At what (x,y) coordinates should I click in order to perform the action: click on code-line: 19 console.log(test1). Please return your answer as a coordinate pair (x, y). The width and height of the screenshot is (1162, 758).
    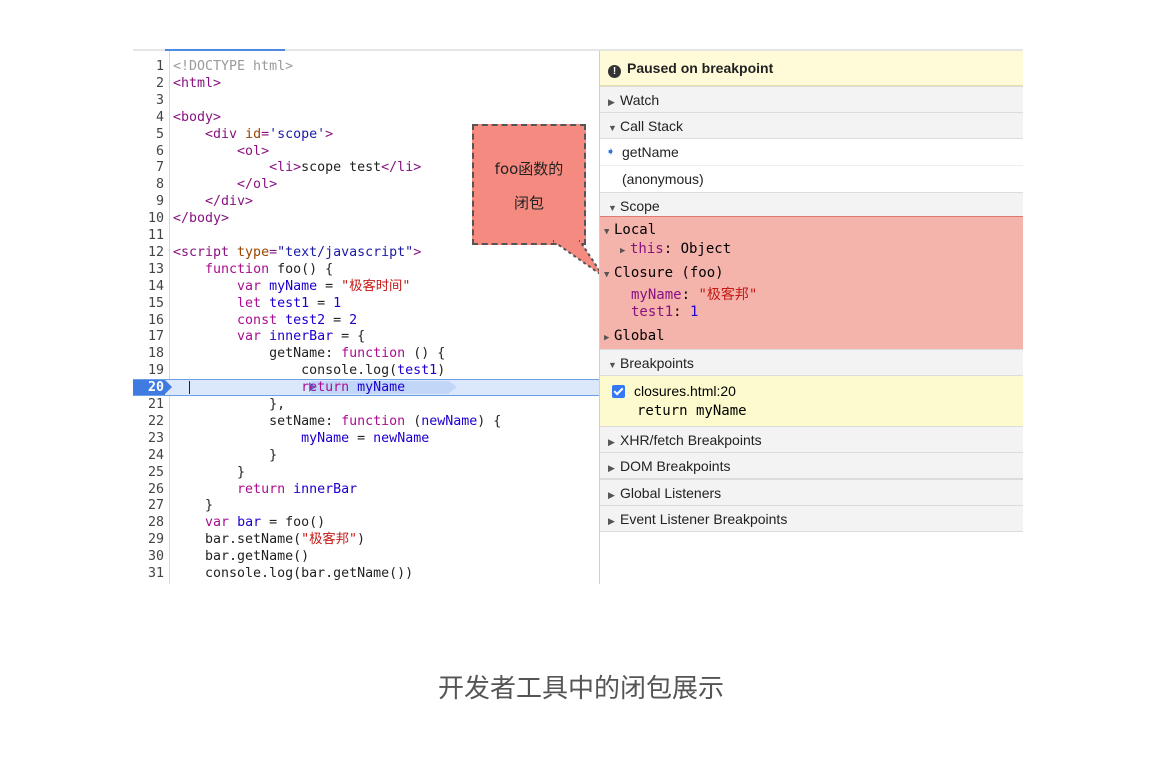
    Looking at the image, I should click on (366, 370).